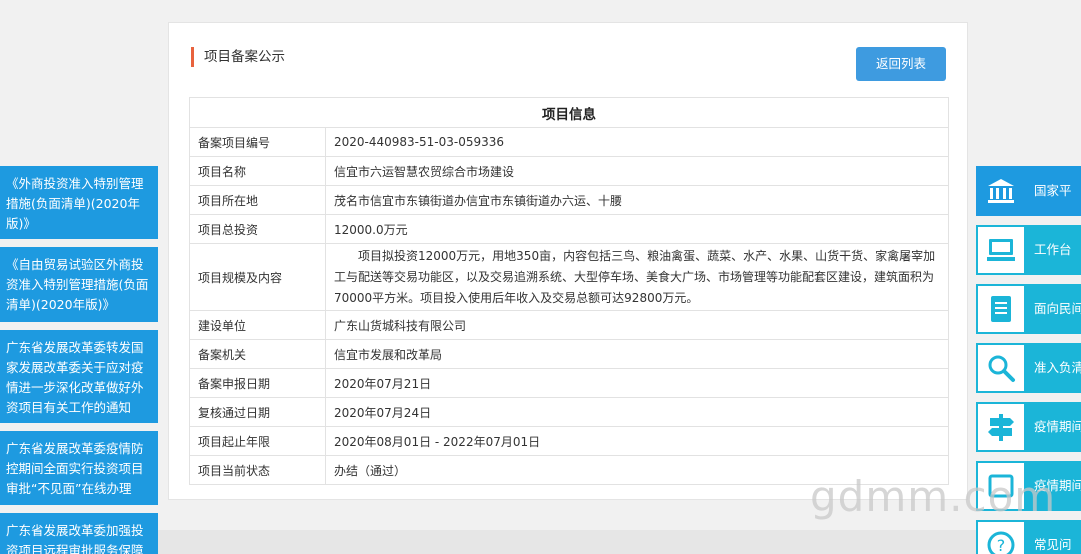  Describe the element at coordinates (238, 57) in the screenshot. I see `page-title: 项目备案公示` at that location.